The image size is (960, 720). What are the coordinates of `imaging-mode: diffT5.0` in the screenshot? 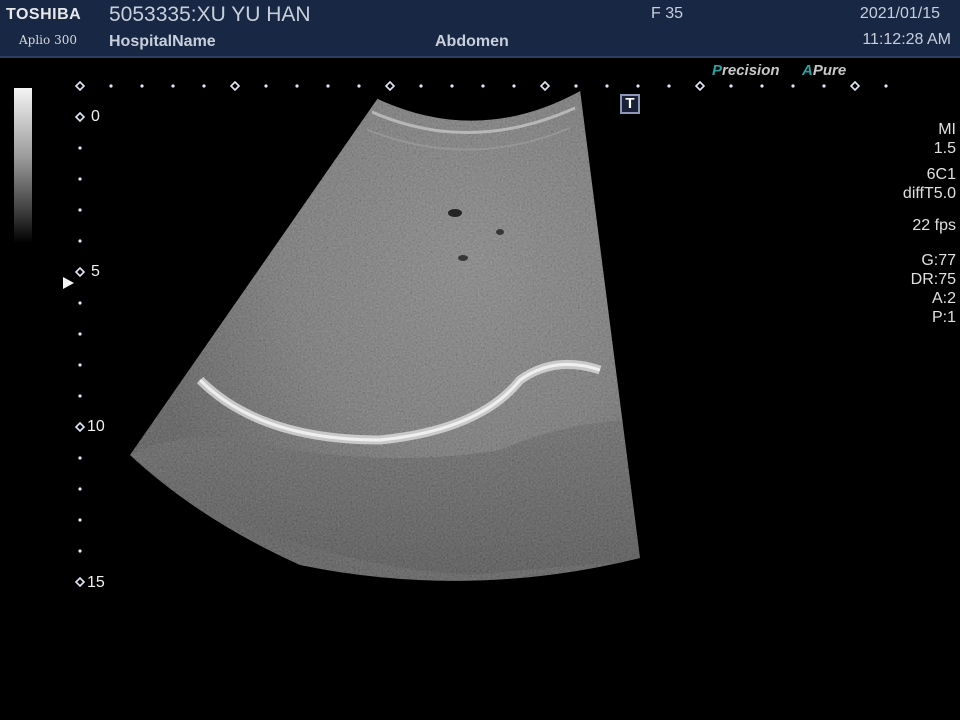 It's located at (929, 193).